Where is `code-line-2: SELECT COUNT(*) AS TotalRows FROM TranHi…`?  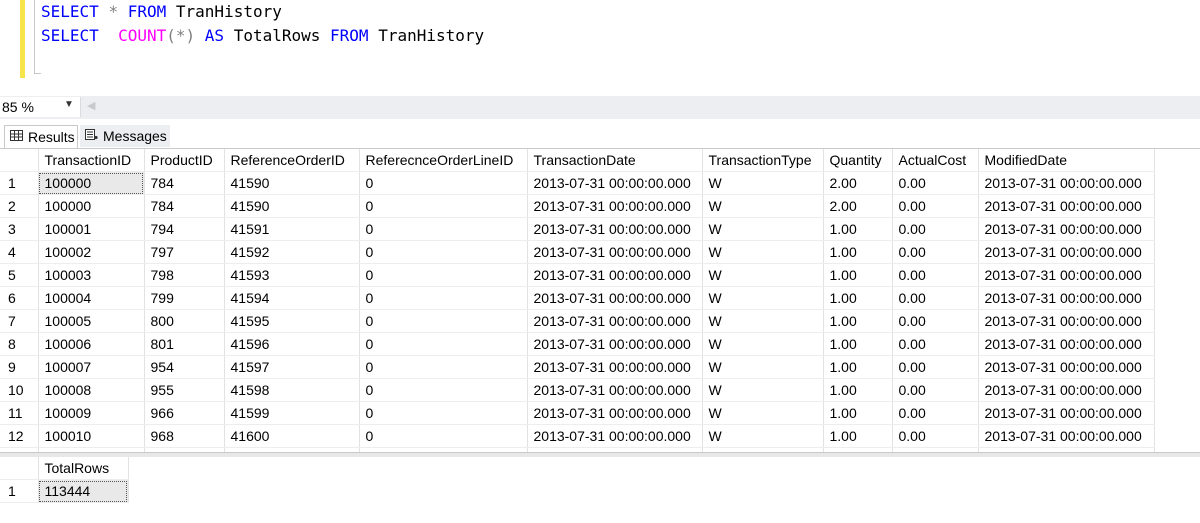 code-line-2: SELECT COUNT(*) AS TotalRows FROM TranHi… is located at coordinates (262, 35).